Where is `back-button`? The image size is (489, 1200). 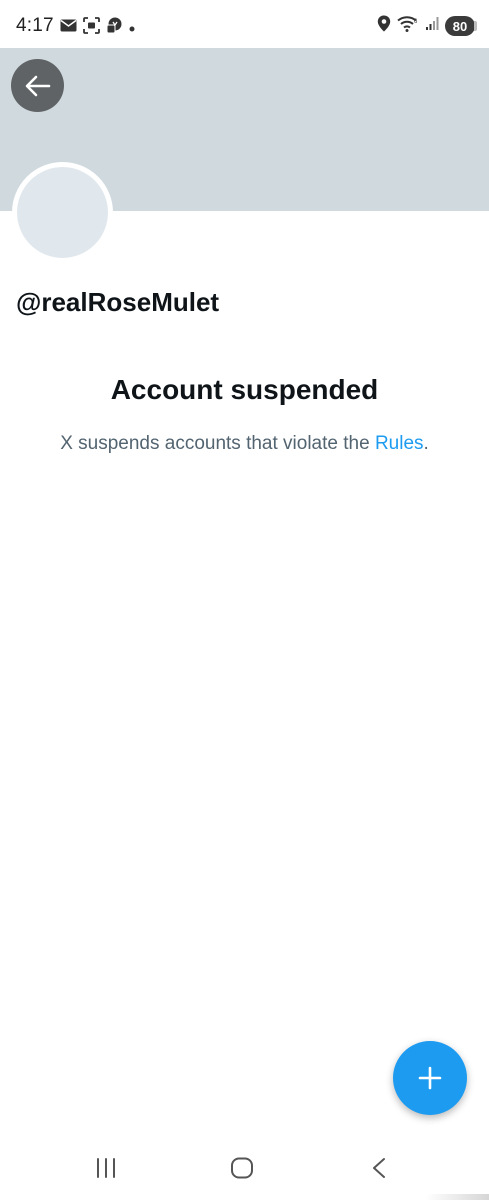
back-button is located at coordinates (37, 85).